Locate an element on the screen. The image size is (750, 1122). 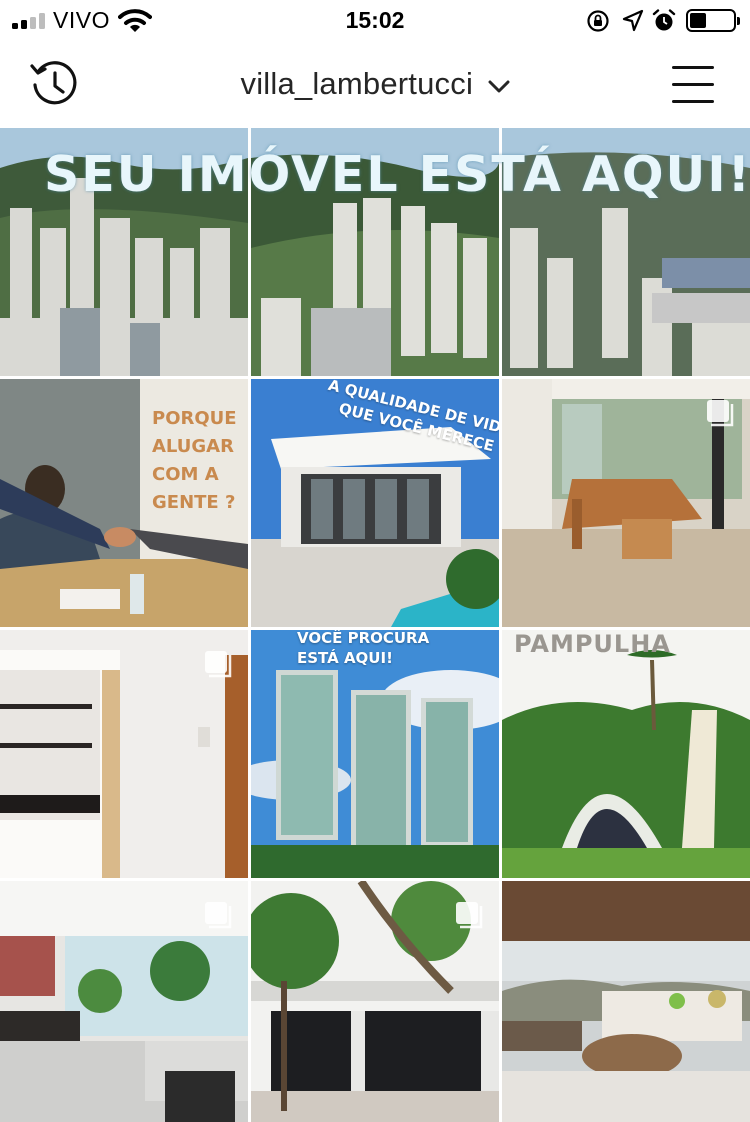
orientation-lock-icon is located at coordinates (598, 21).